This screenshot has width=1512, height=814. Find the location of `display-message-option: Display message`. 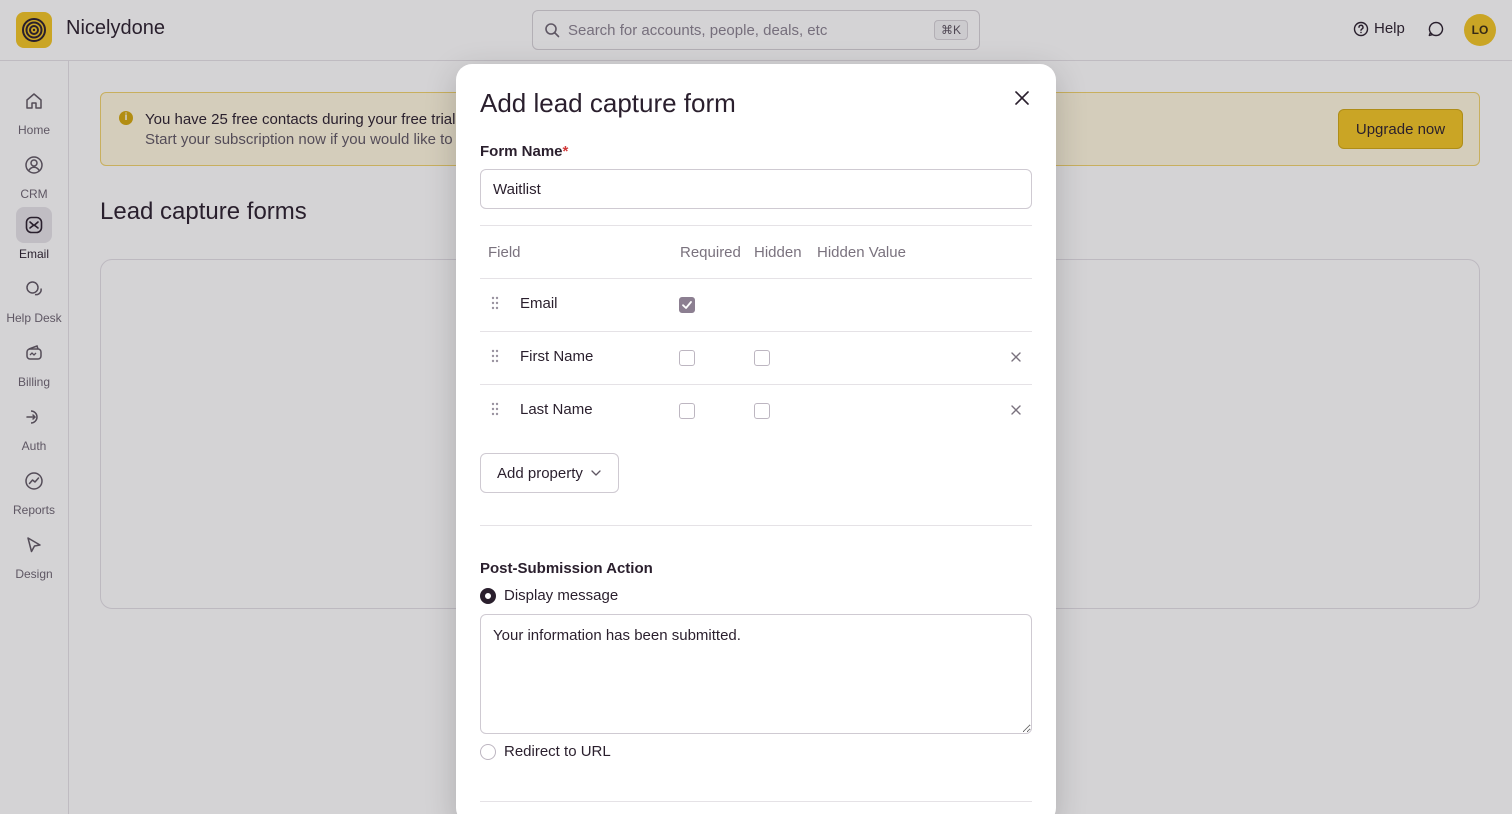

display-message-option: Display message is located at coordinates (549, 595).